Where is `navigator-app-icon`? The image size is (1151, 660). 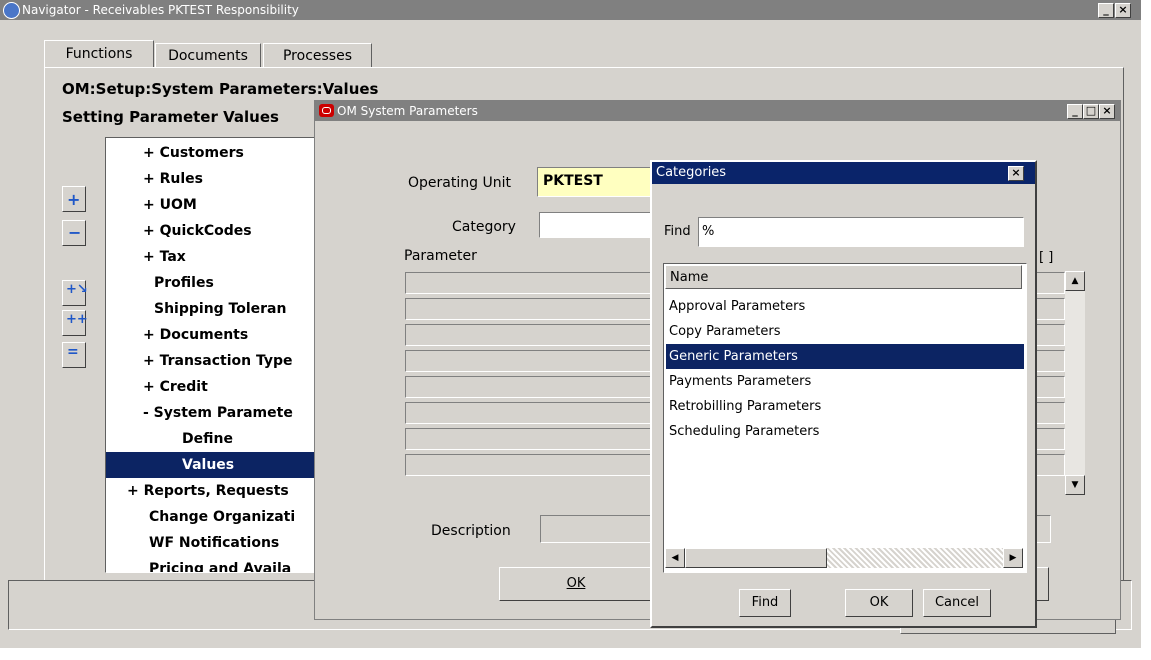 navigator-app-icon is located at coordinates (11, 10).